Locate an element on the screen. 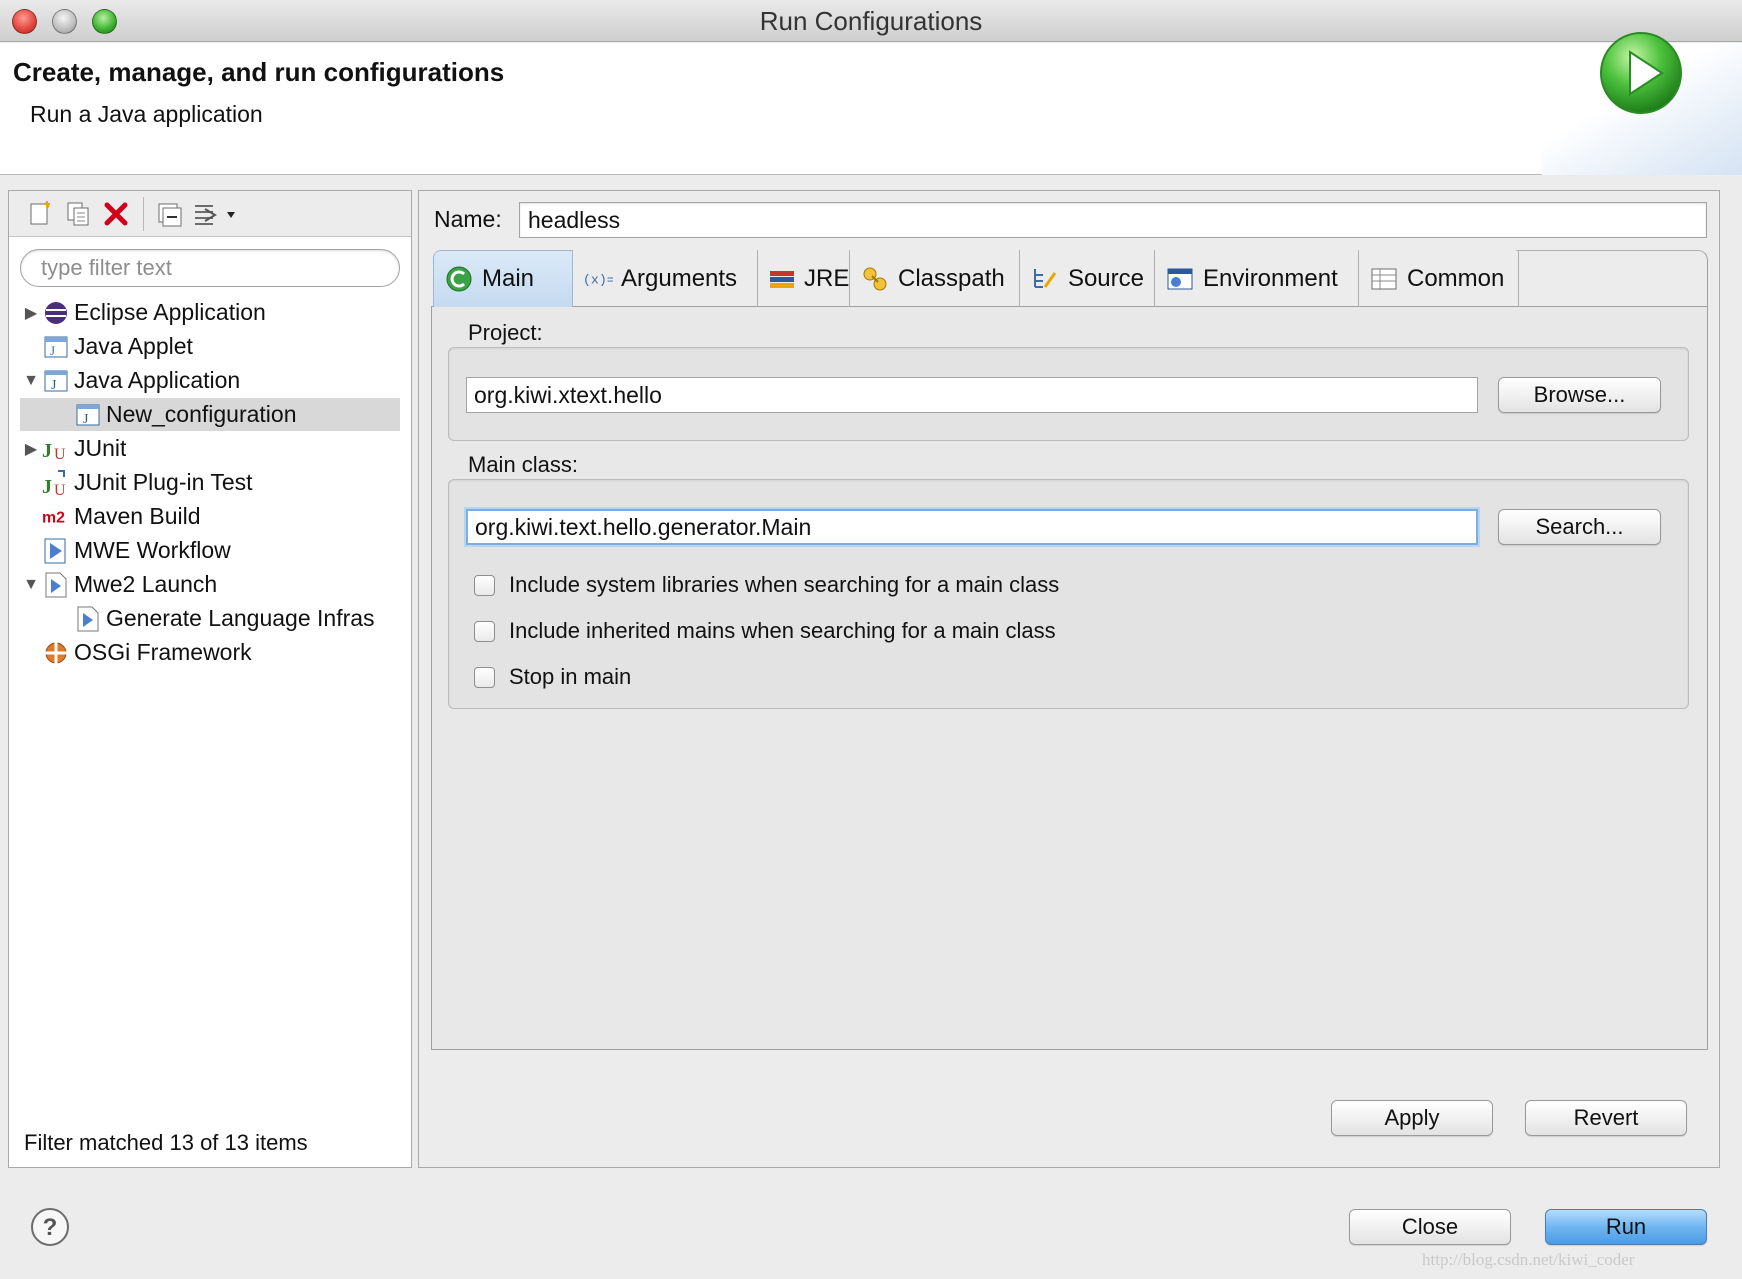  junit-icon: JU is located at coordinates (56, 449).